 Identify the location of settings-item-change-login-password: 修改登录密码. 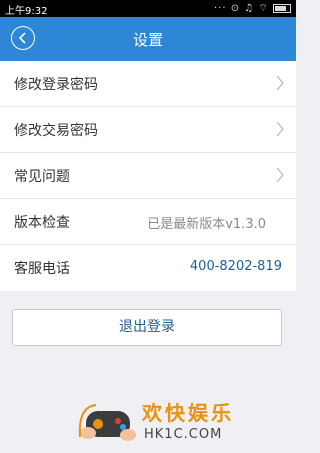
(148, 84).